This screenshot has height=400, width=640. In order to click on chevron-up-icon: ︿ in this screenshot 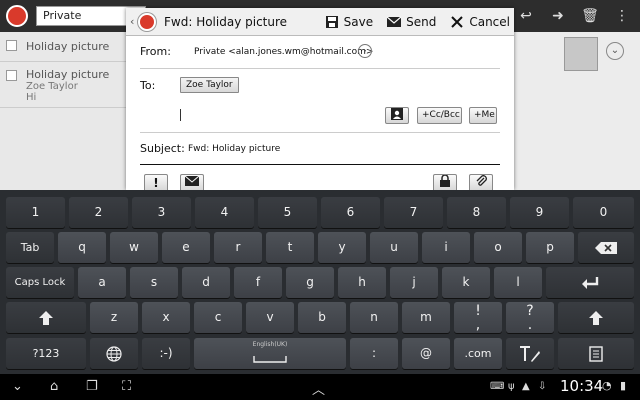, I will do `click(318, 388)`.